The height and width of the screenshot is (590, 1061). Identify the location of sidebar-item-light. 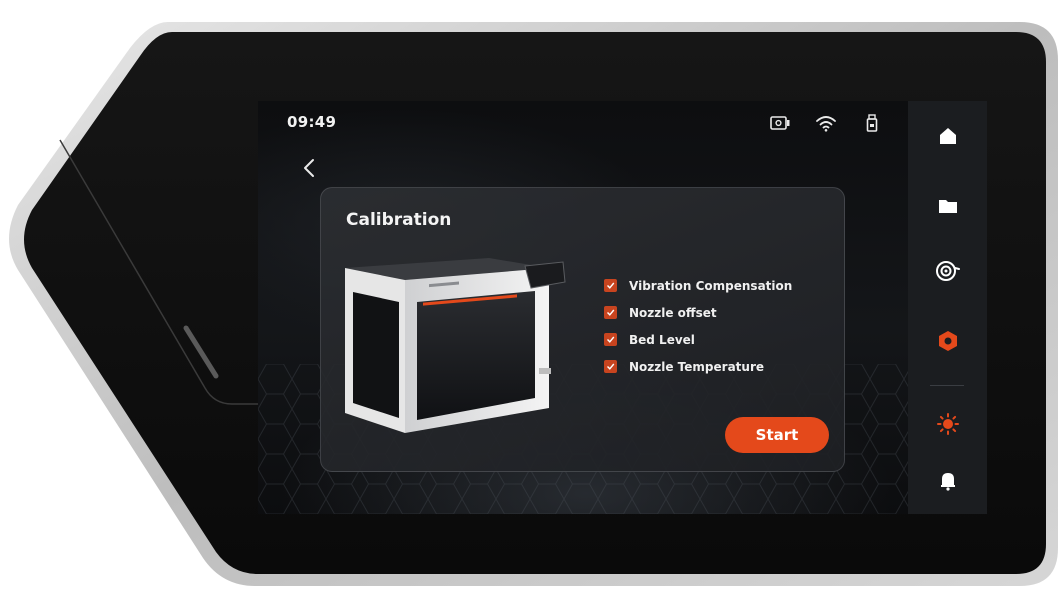
(947, 424).